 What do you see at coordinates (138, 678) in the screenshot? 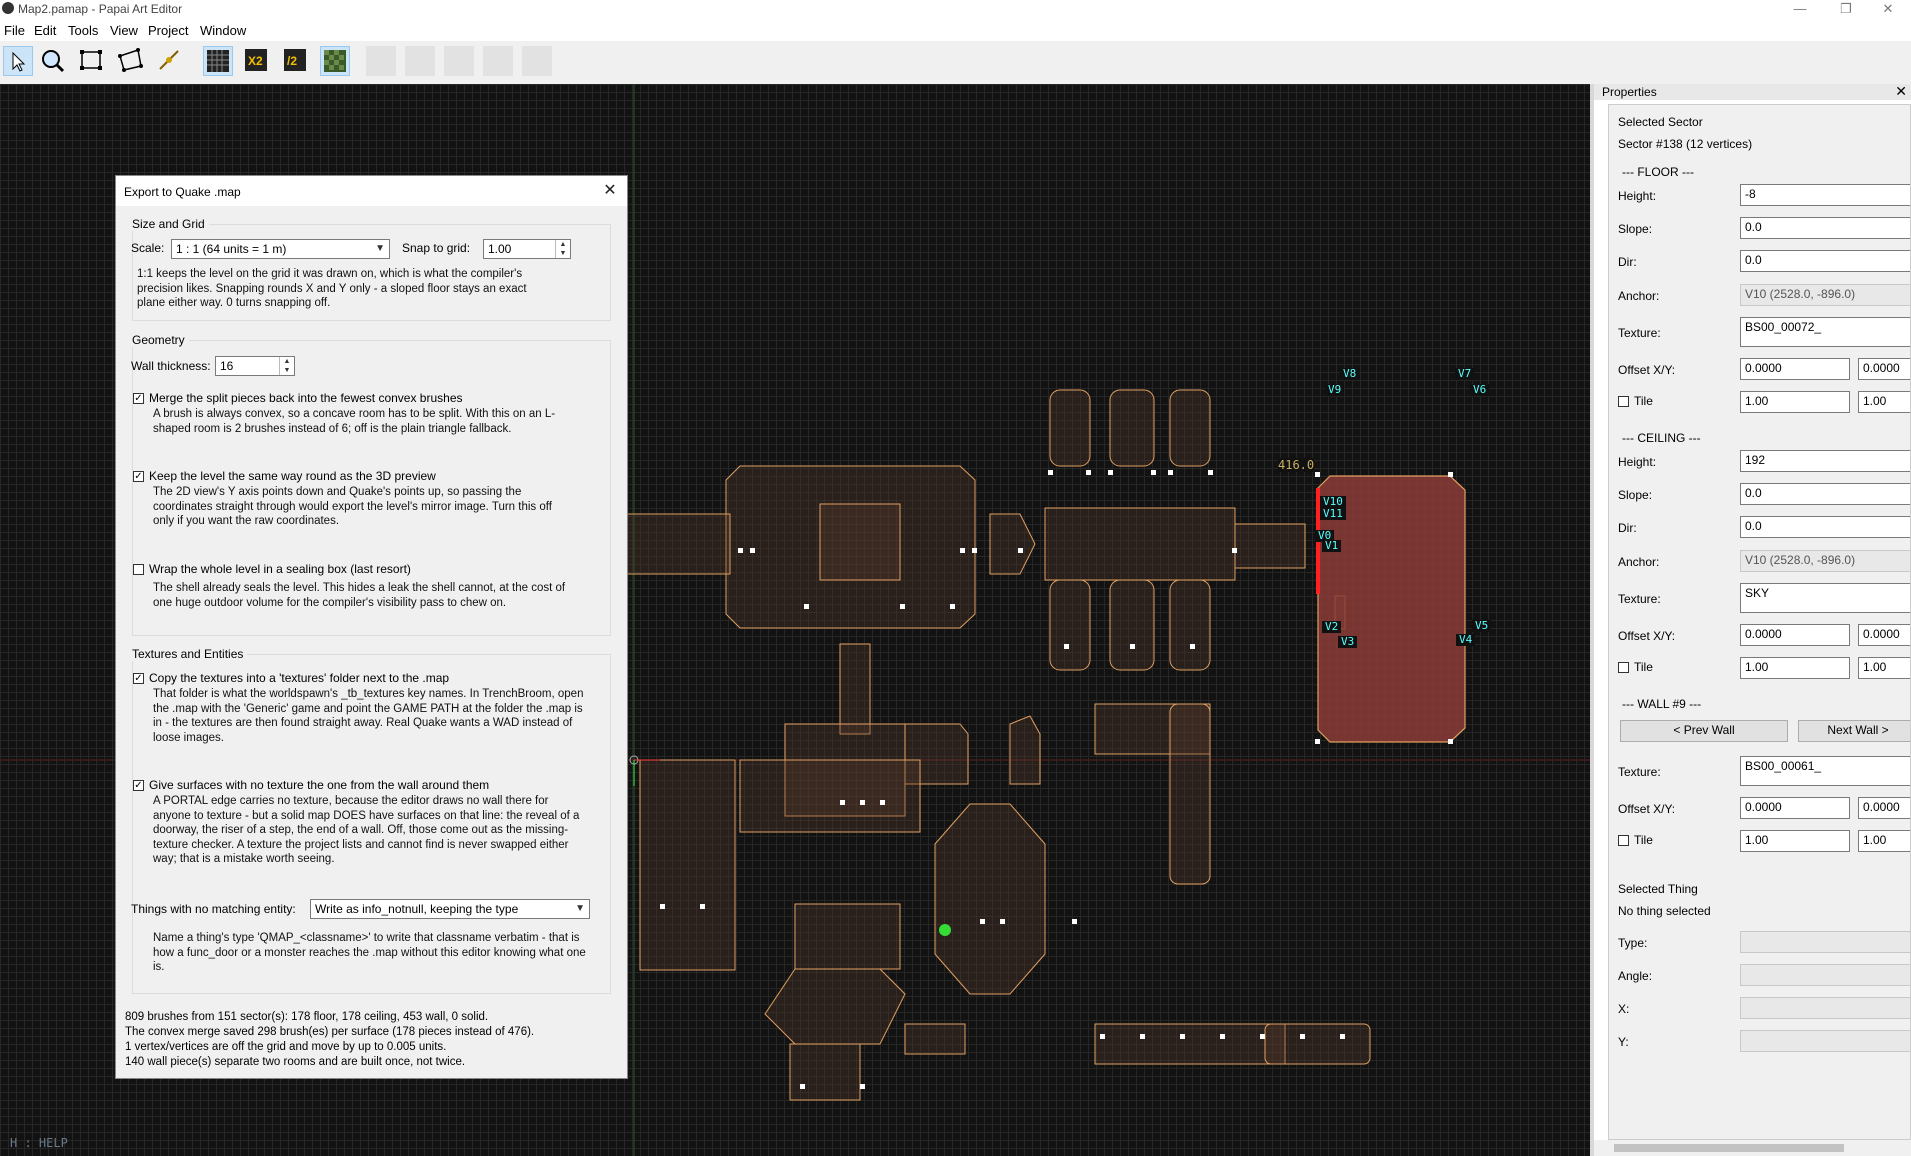
I see `copy-textures-checkbox: ✓` at bounding box center [138, 678].